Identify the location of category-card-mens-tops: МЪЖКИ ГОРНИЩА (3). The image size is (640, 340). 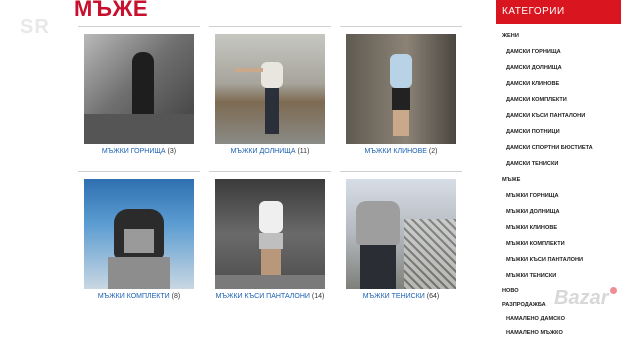
(139, 90).